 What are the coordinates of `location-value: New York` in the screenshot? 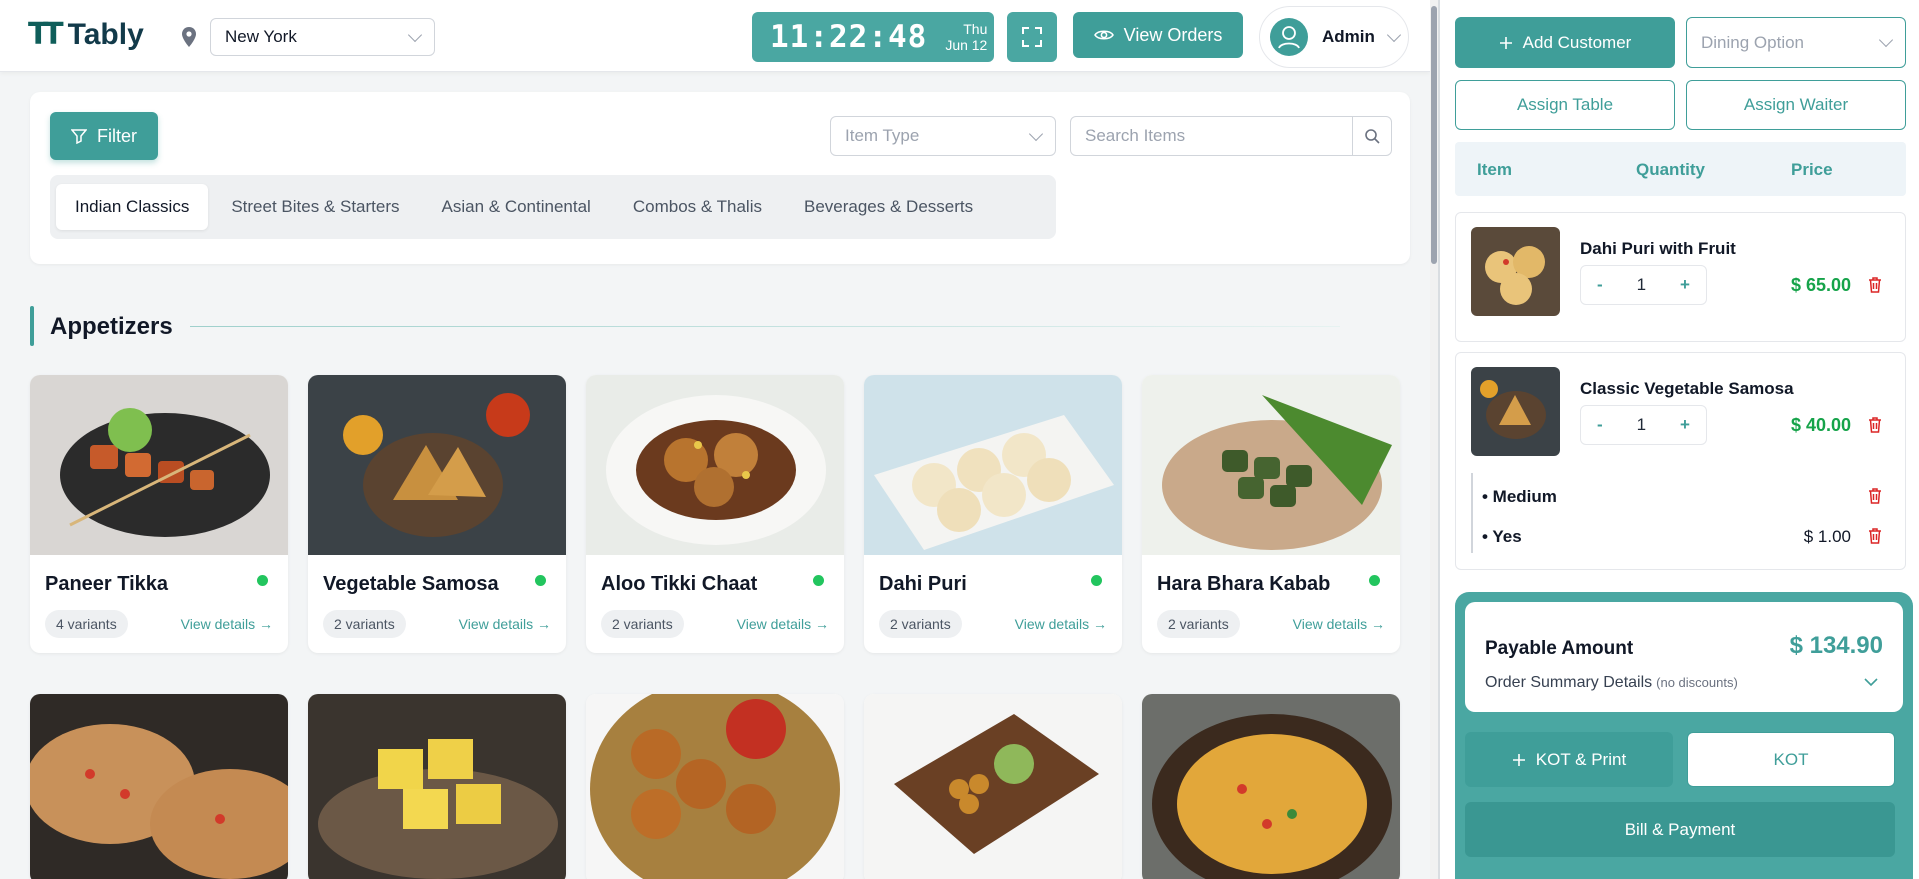 It's located at (261, 36).